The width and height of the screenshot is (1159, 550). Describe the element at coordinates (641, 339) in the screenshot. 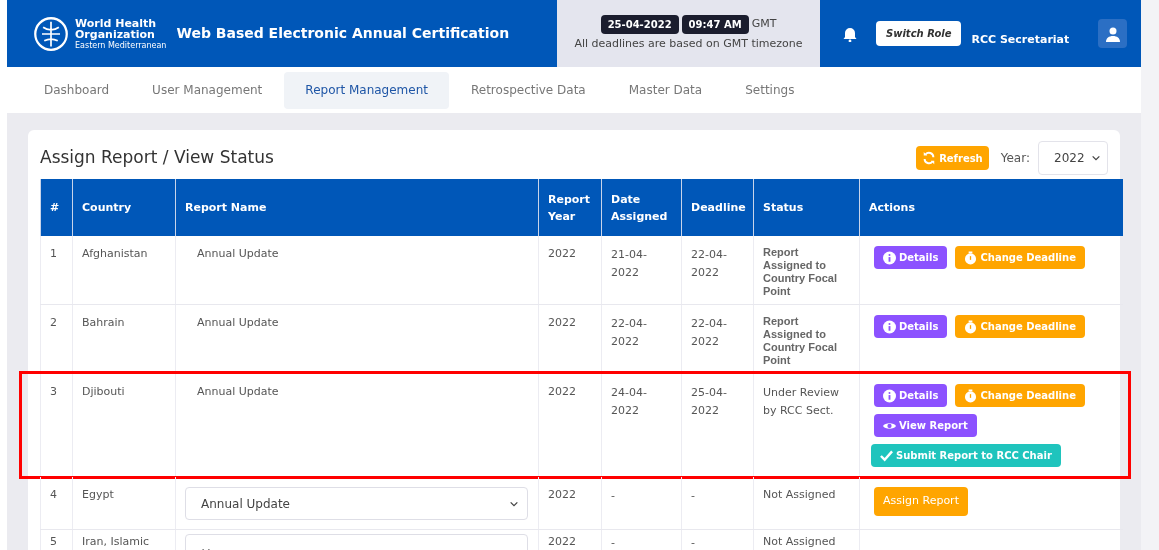

I see `date-cell: 22-04-2022` at that location.